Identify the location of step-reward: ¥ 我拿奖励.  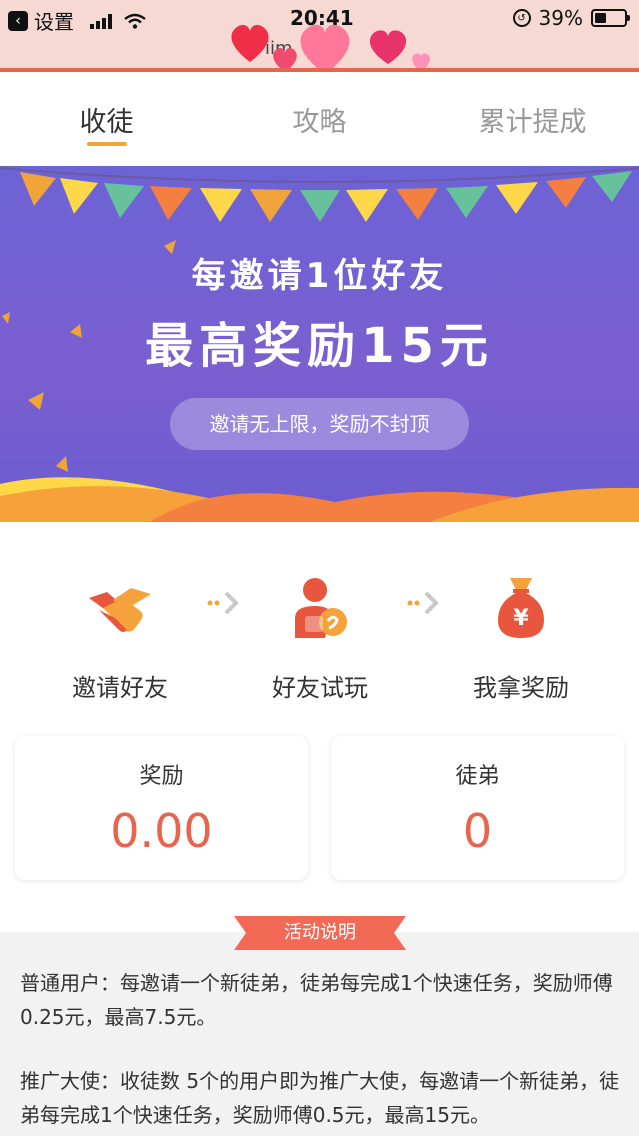
(521, 638).